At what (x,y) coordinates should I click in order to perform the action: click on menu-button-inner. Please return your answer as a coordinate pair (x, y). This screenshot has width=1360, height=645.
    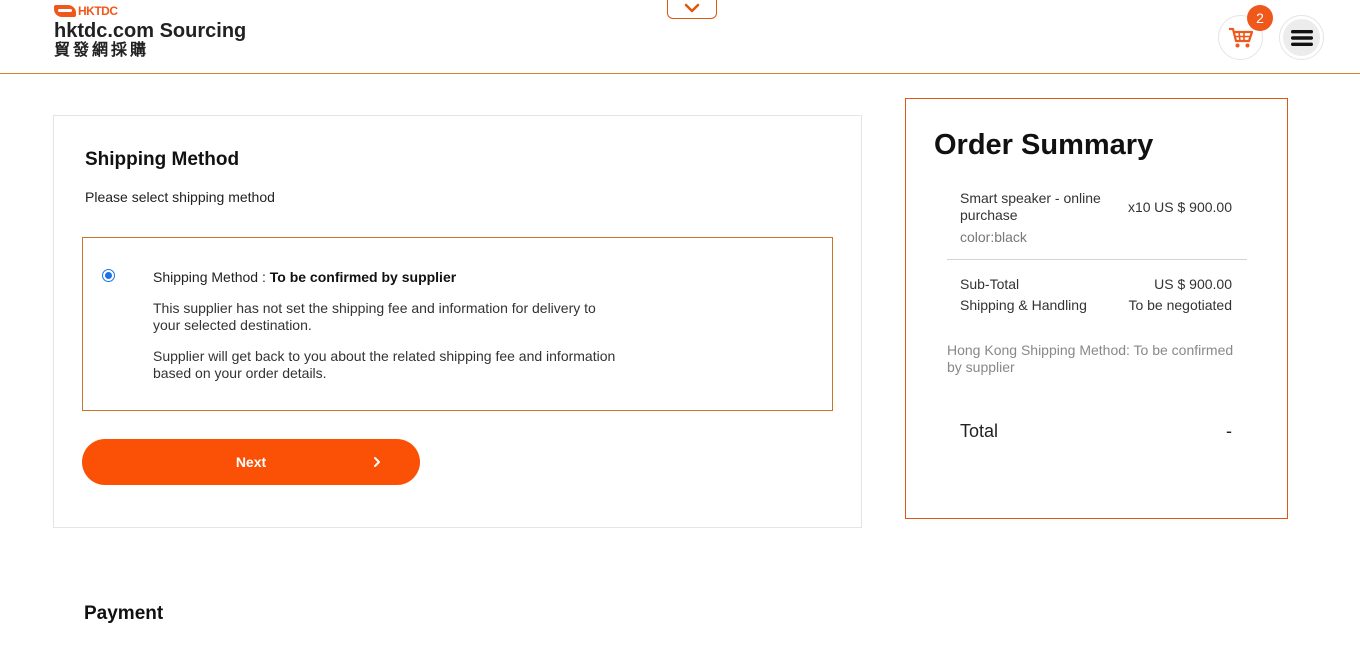
    Looking at the image, I should click on (1301, 37).